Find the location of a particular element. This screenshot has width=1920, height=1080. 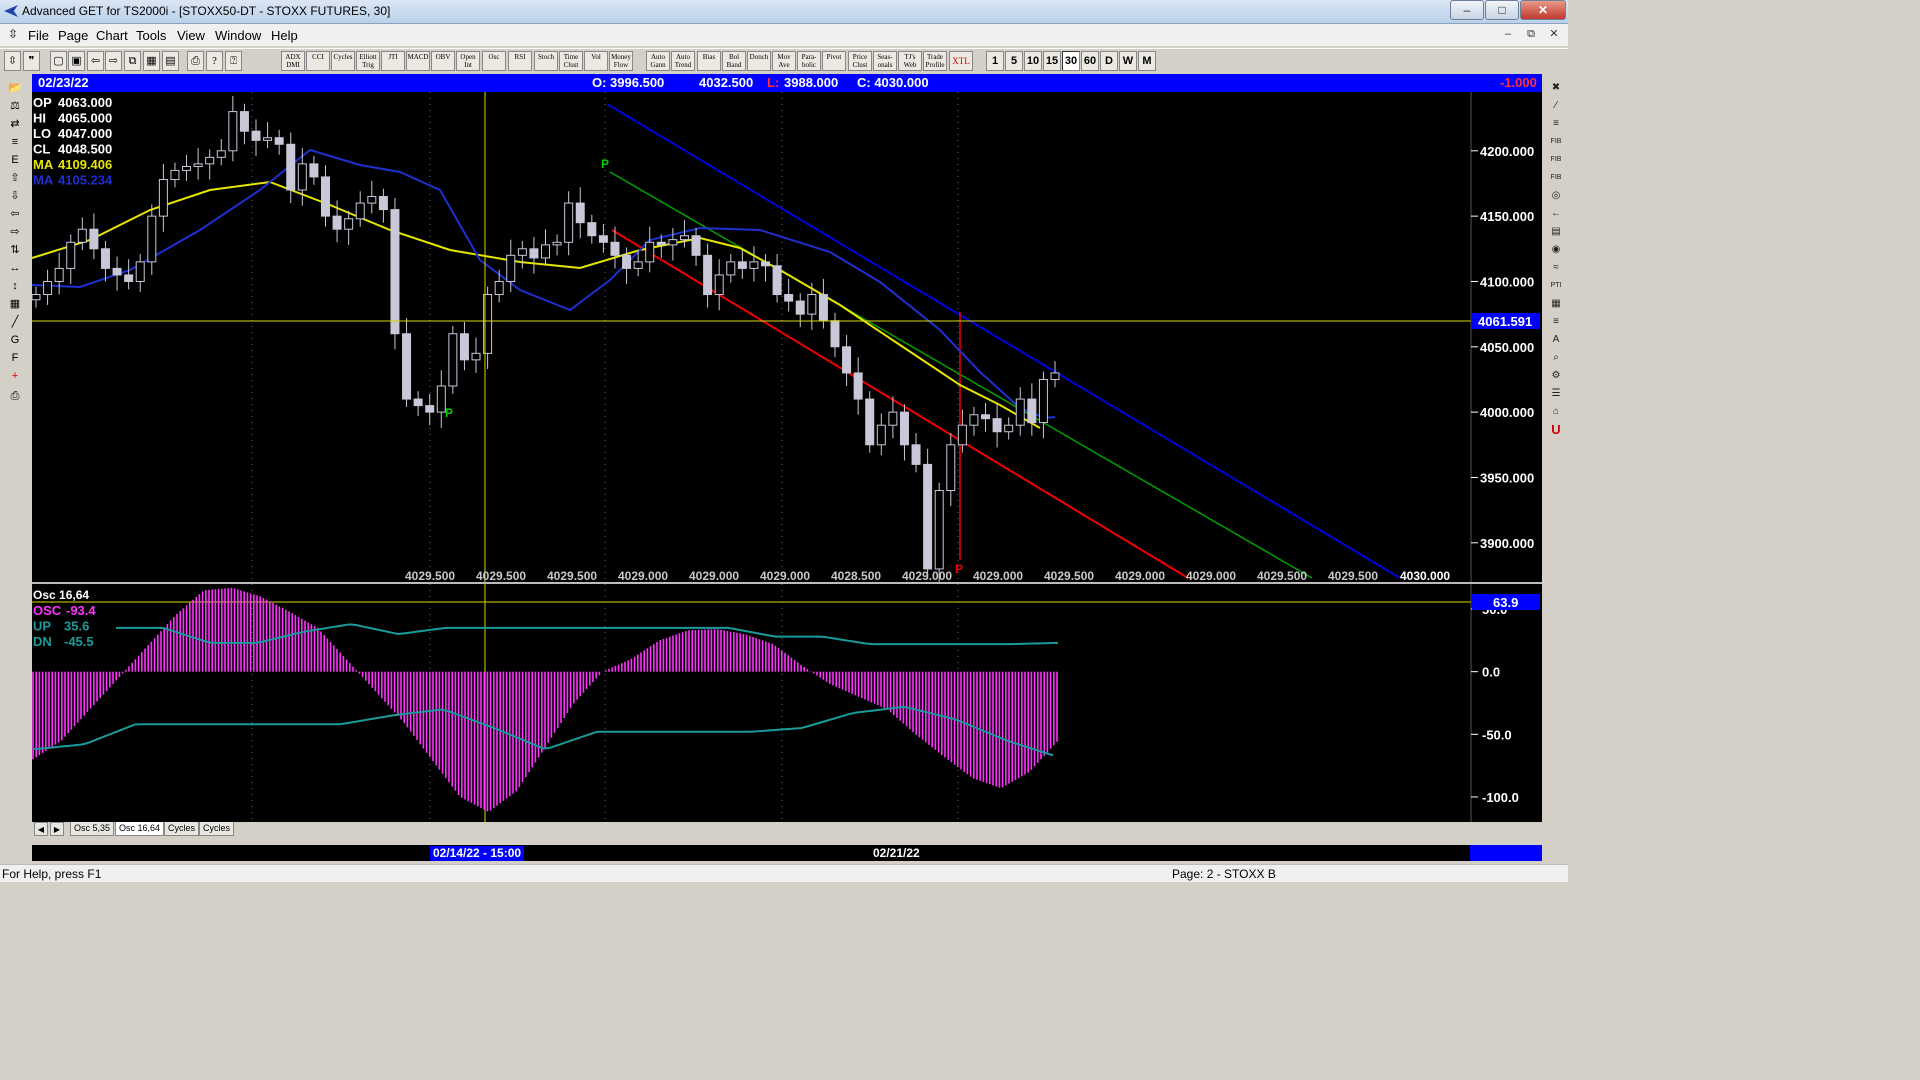

back-icon: ⇦ is located at coordinates (95, 61).